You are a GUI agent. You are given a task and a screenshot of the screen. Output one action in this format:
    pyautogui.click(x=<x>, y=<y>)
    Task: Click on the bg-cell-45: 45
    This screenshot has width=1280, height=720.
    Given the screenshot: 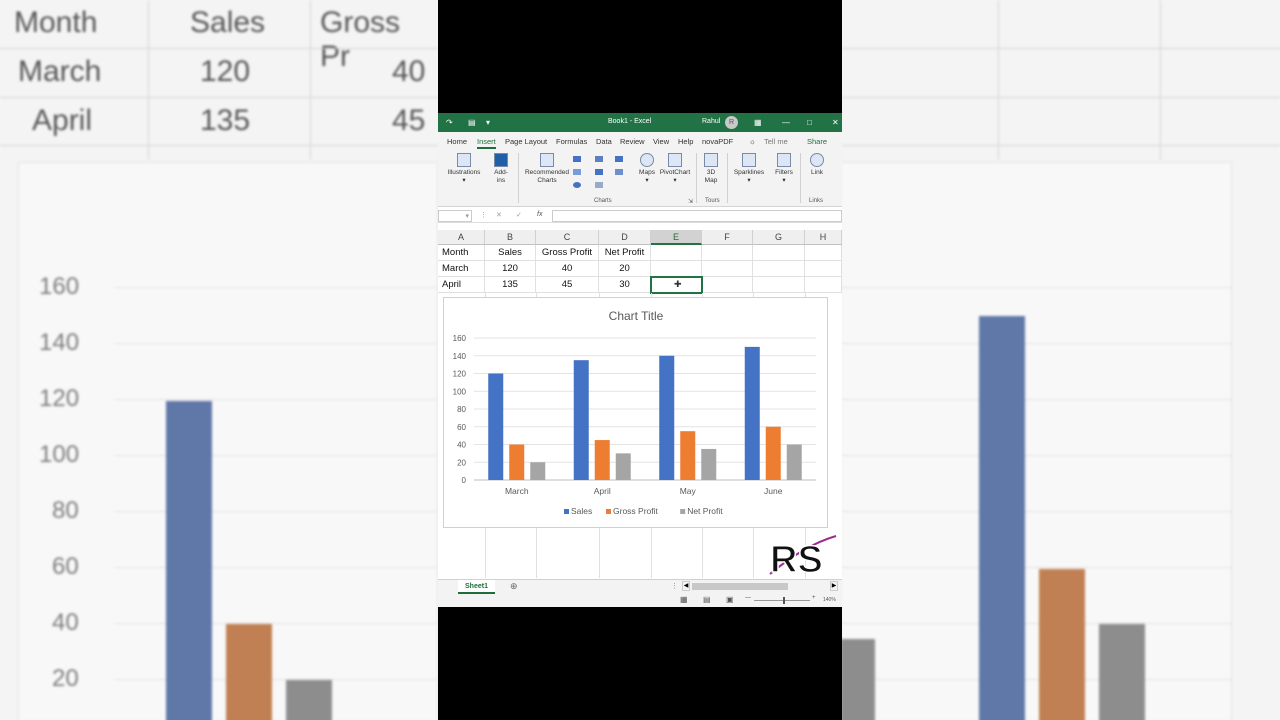 What is the action you would take?
    pyautogui.click(x=409, y=120)
    